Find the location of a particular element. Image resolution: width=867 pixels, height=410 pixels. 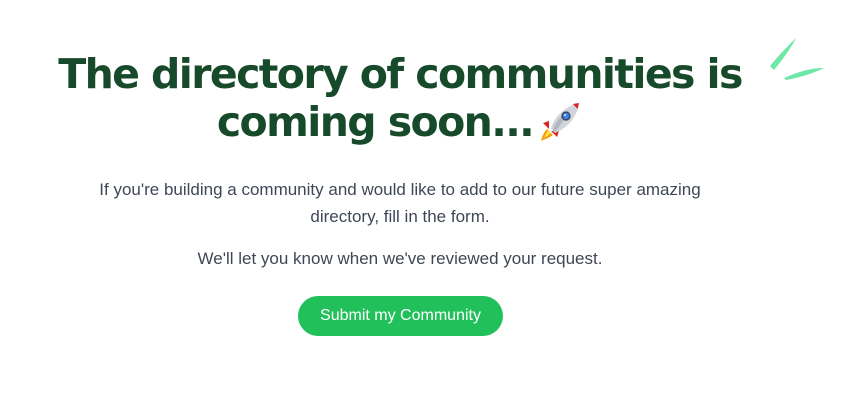

description-line-2: directory, fill in the form. is located at coordinates (400, 216).